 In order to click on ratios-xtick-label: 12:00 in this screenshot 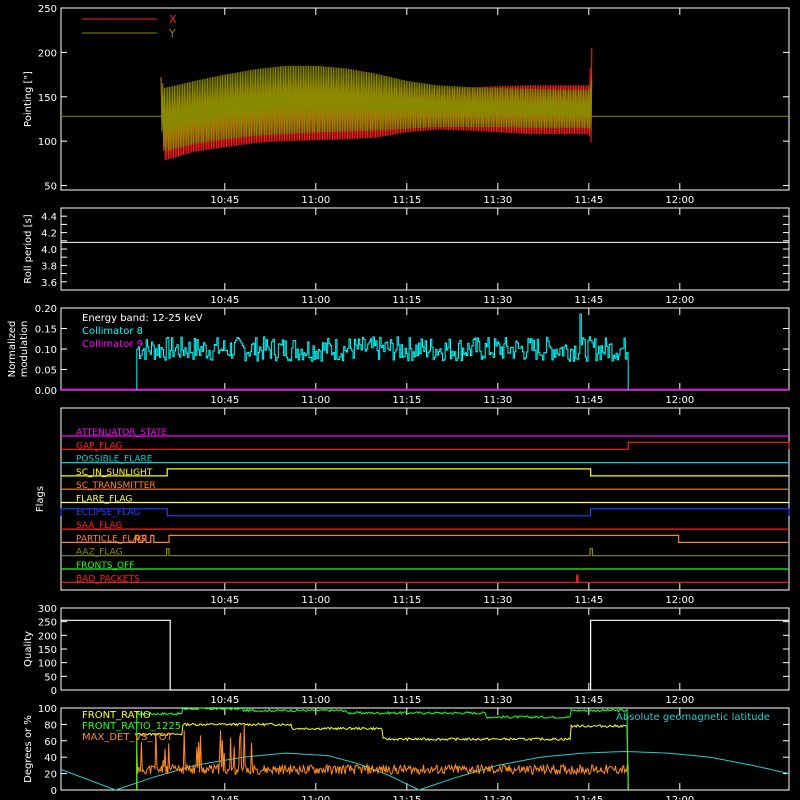, I will do `click(679, 797)`.